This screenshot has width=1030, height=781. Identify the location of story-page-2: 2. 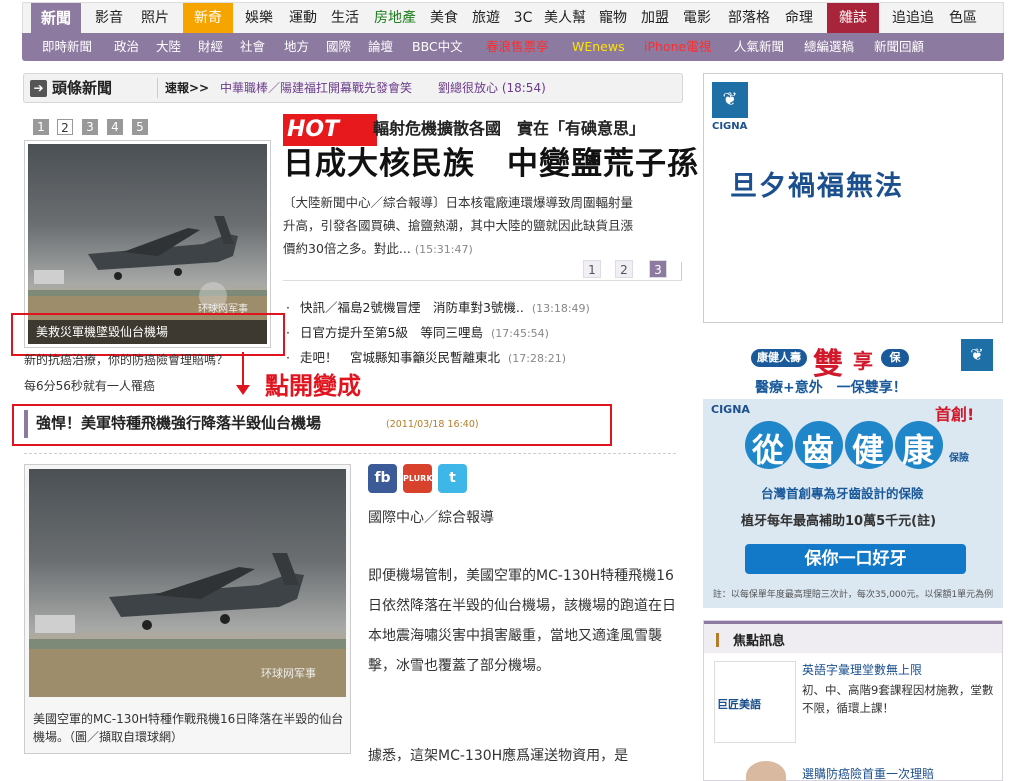
(624, 269).